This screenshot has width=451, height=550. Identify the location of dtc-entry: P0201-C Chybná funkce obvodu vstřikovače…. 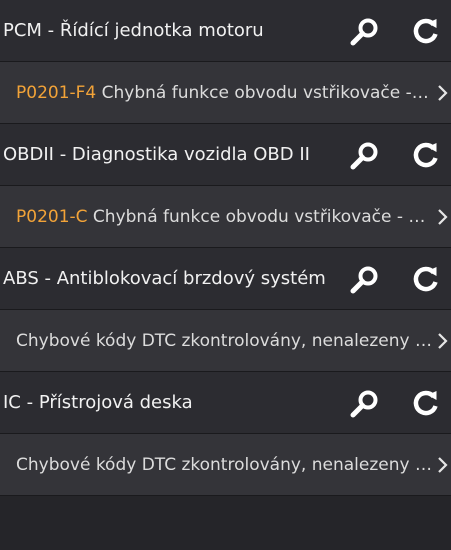
(224, 217).